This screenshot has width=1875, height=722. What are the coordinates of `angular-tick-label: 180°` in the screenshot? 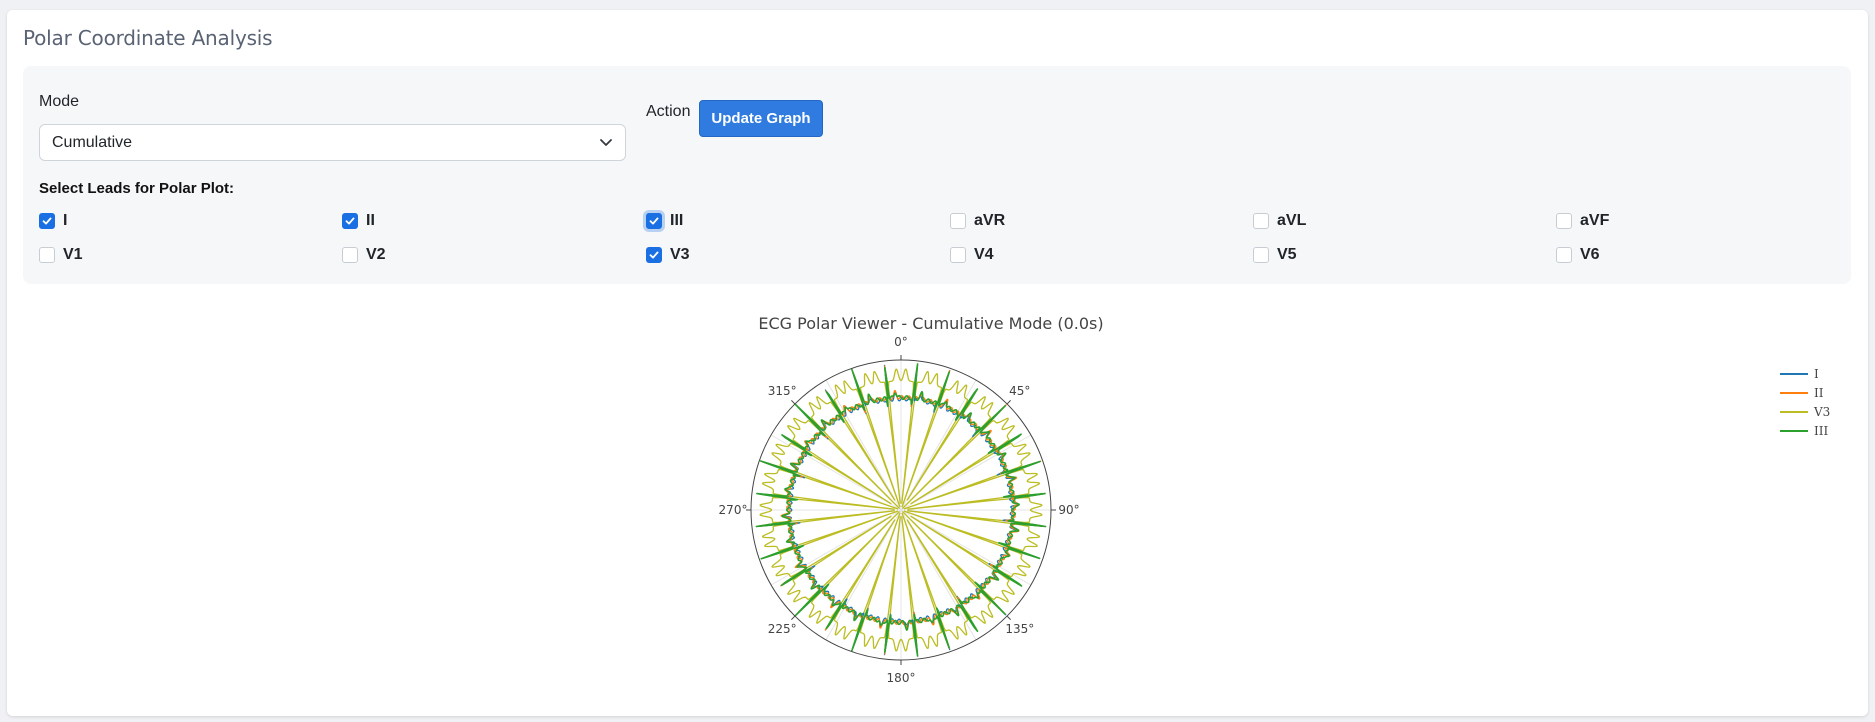 It's located at (901, 678).